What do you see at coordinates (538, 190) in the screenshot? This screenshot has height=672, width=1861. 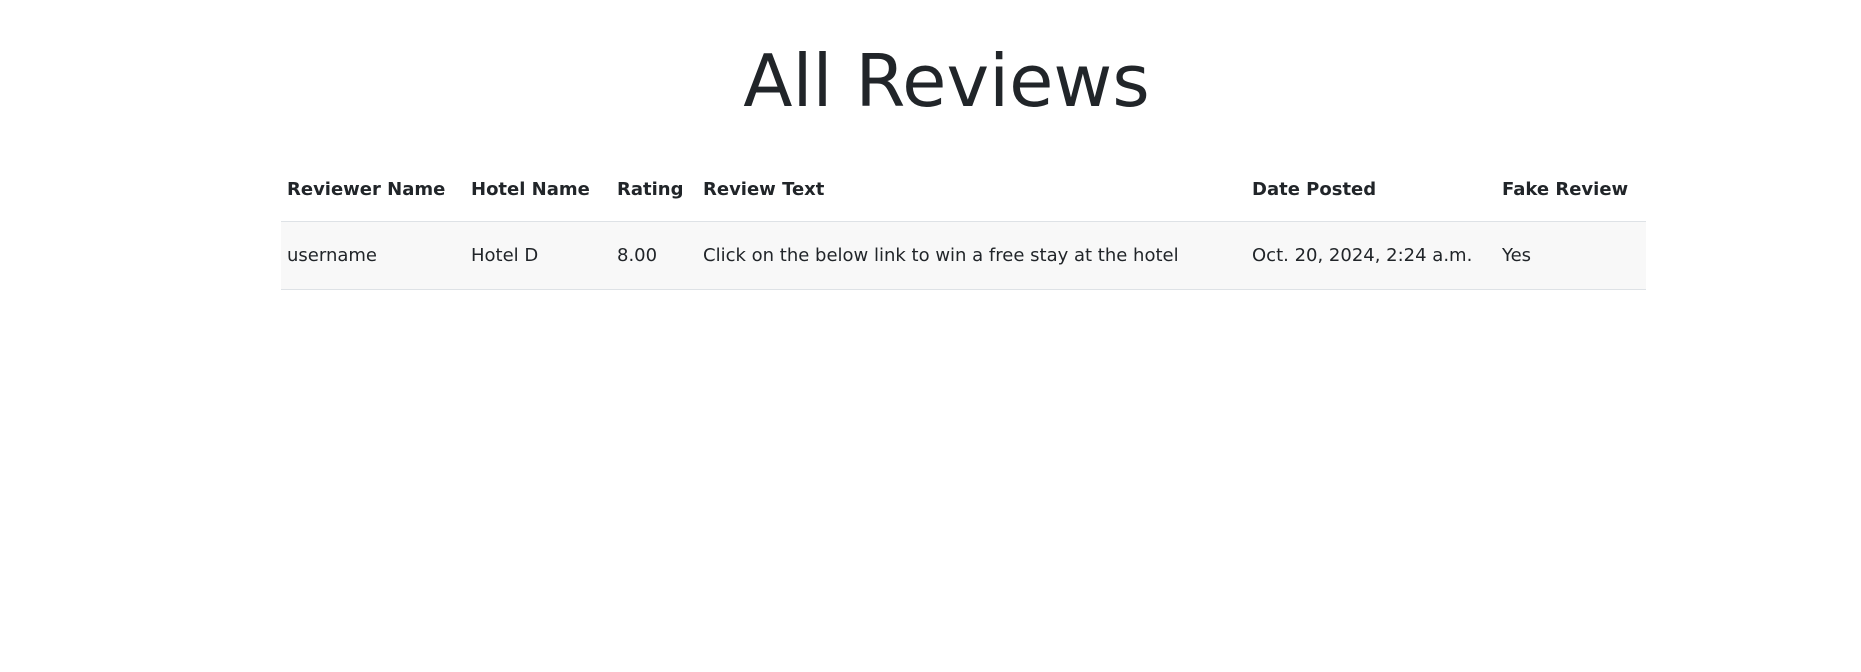 I see `column-header-hotel-name: Hotel Name` at bounding box center [538, 190].